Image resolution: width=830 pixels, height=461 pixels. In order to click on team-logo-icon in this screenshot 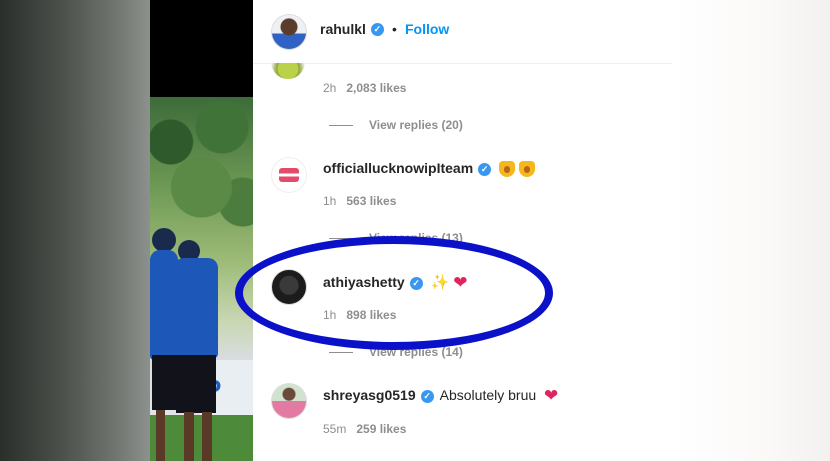, I will do `click(289, 175)`.